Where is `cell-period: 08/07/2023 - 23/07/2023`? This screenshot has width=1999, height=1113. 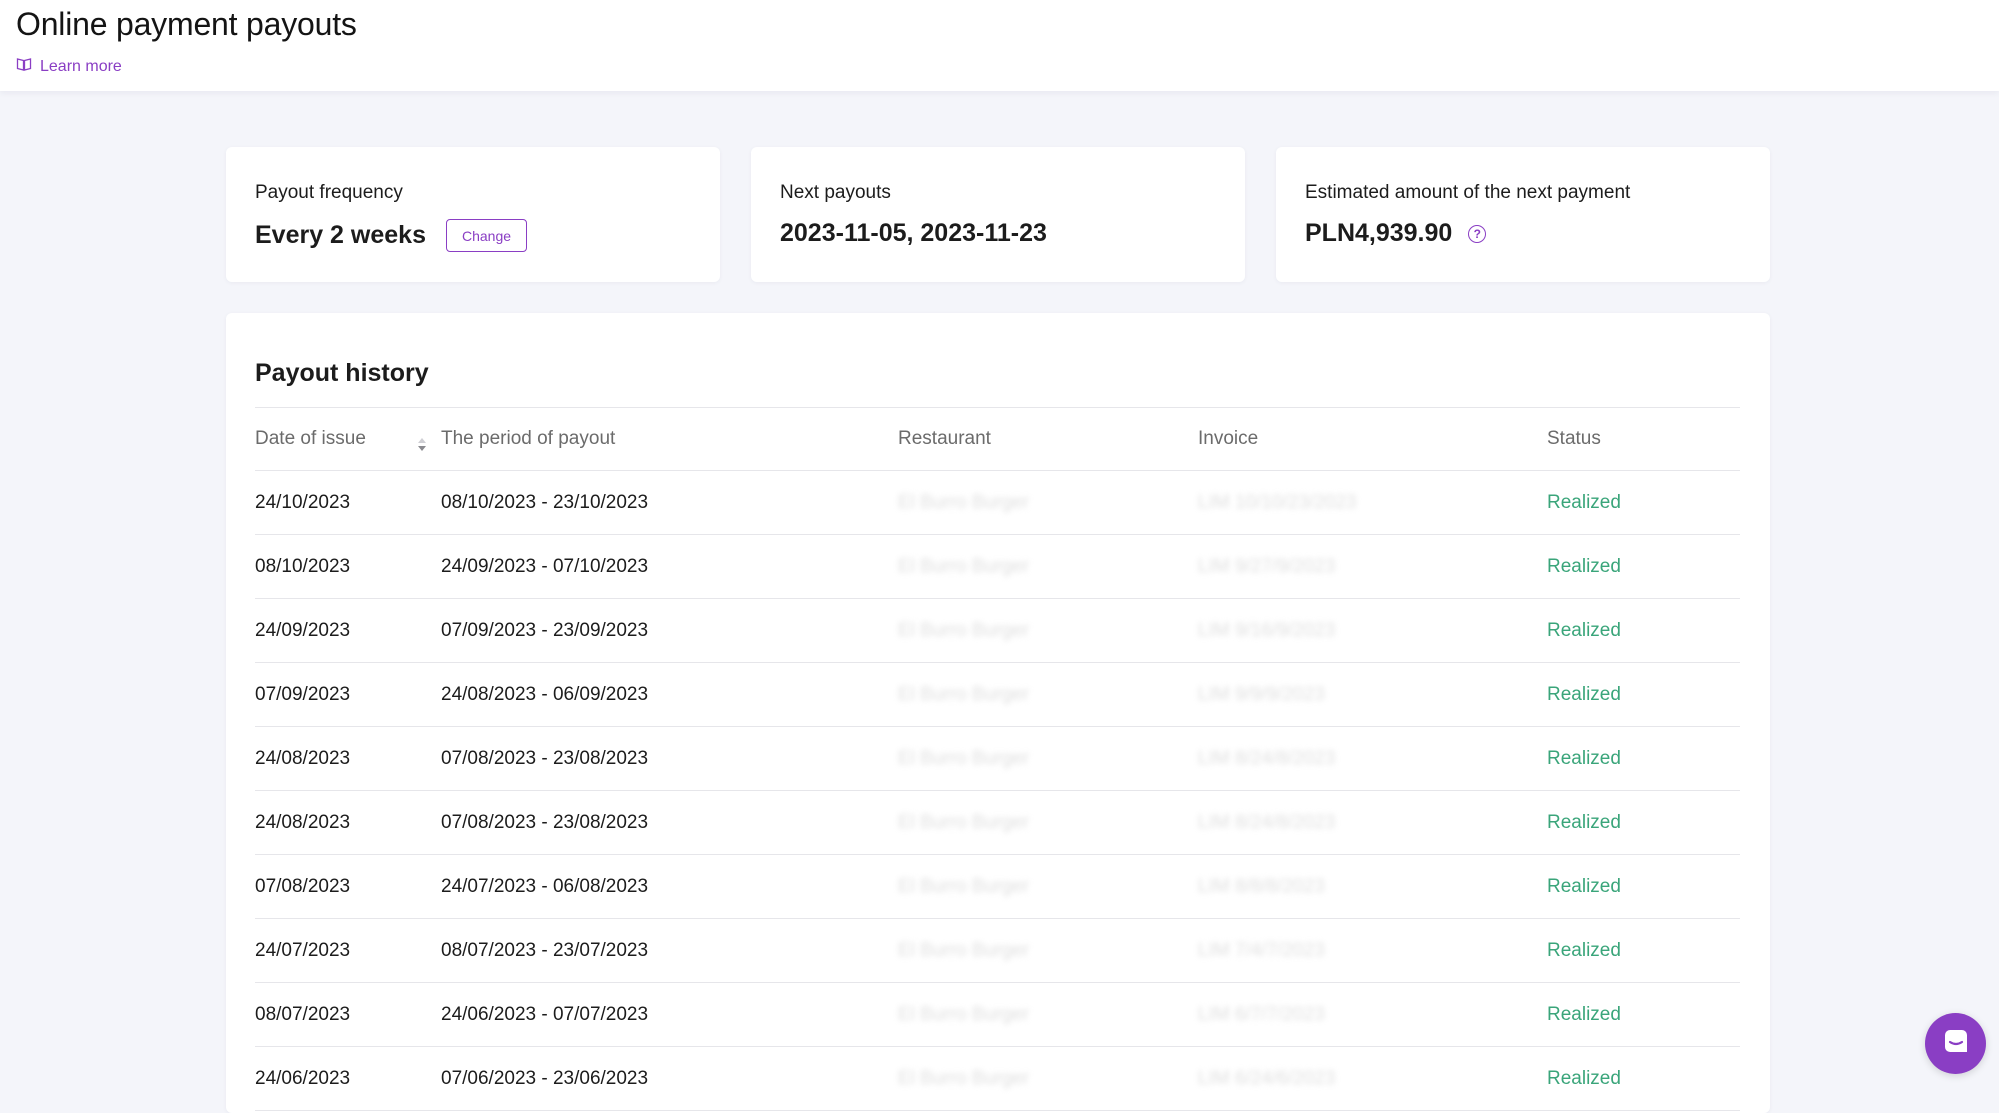
cell-period: 08/07/2023 - 23/07/2023 is located at coordinates (545, 950).